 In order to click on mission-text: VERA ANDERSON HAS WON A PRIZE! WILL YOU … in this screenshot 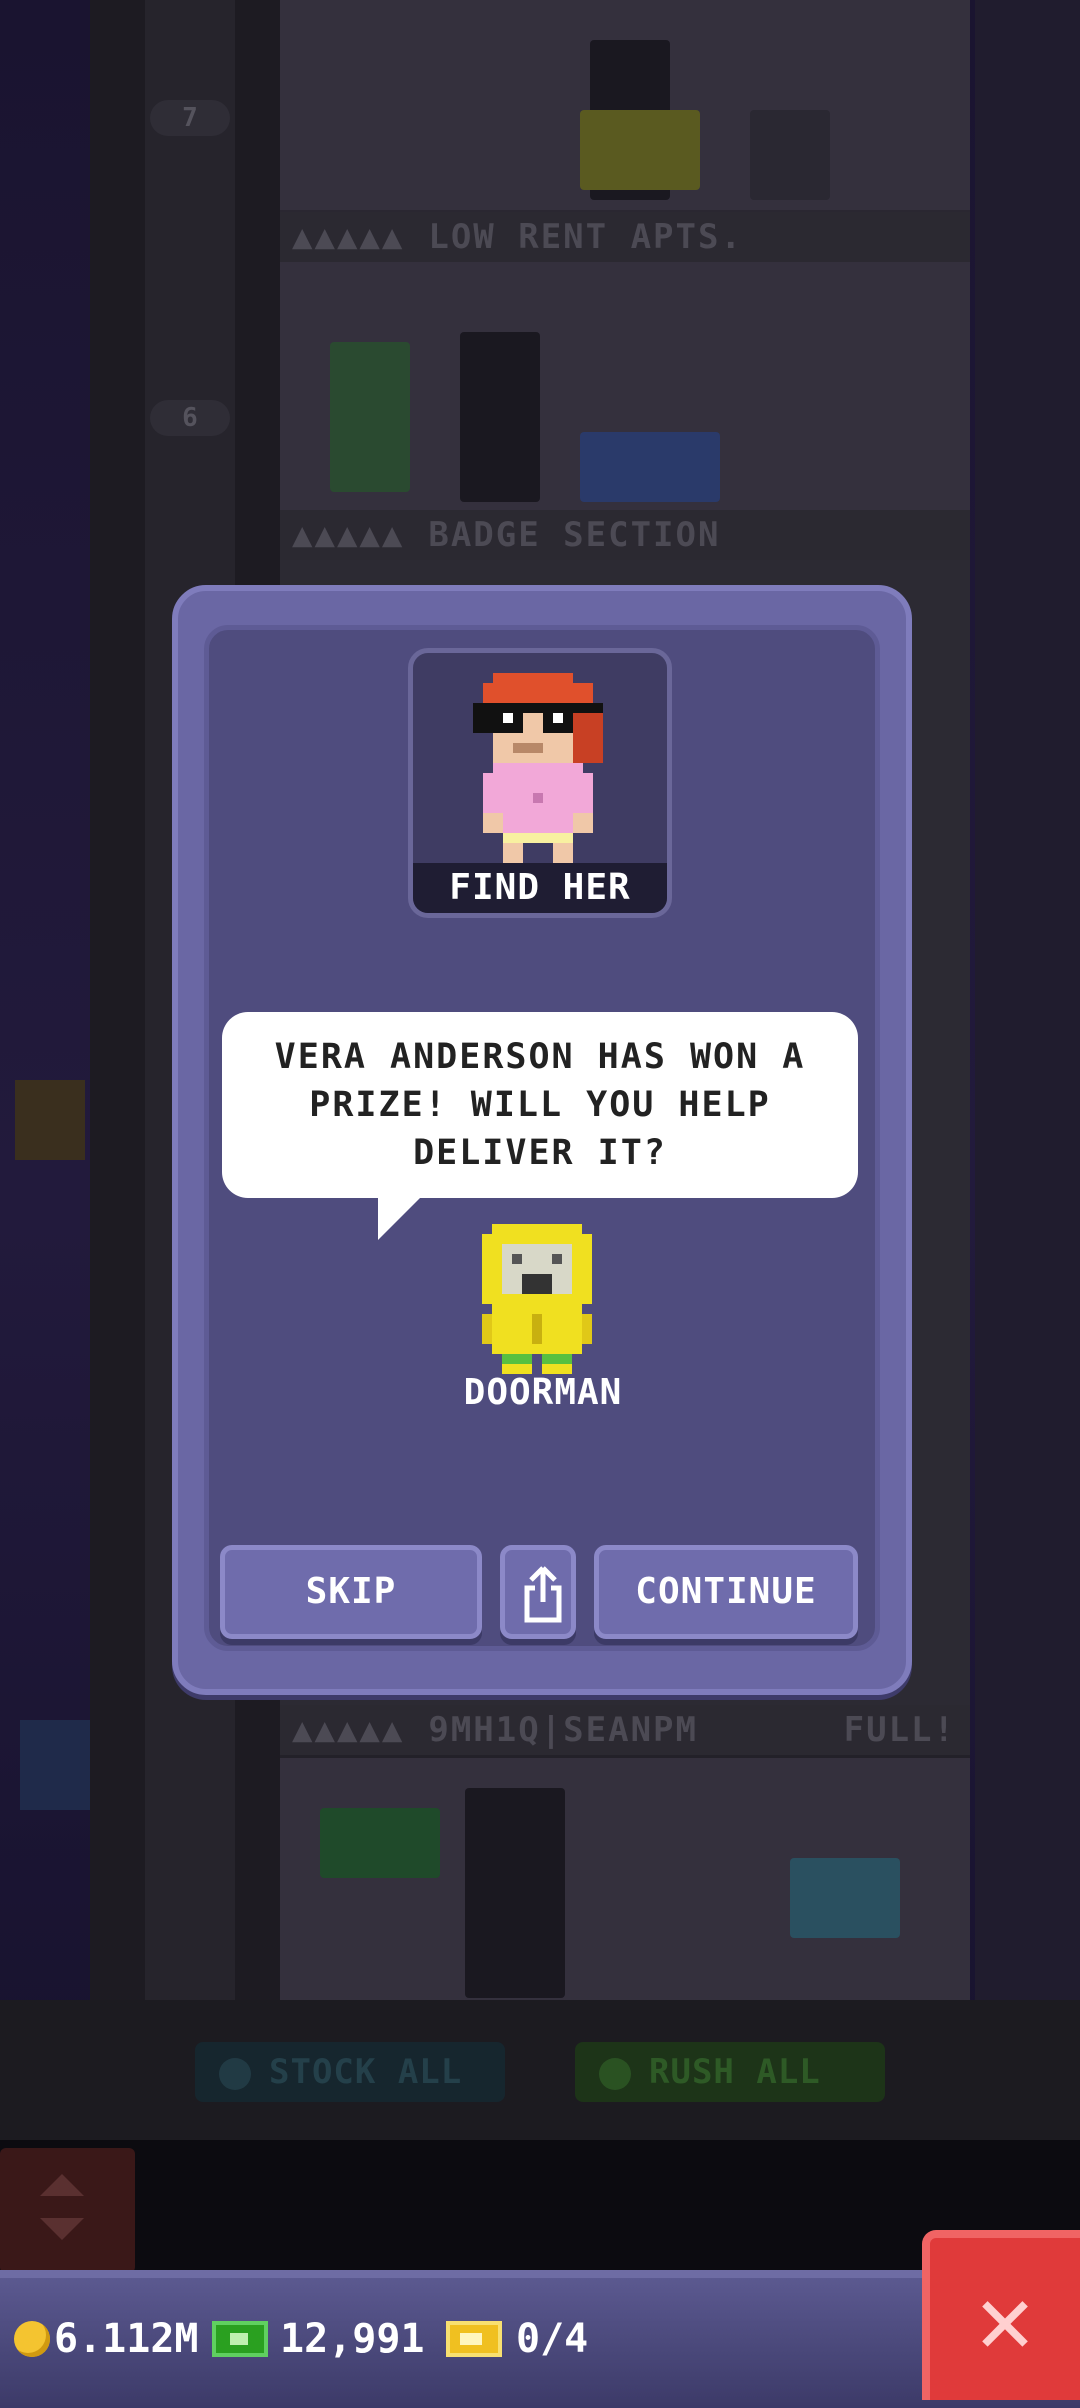, I will do `click(540, 1105)`.